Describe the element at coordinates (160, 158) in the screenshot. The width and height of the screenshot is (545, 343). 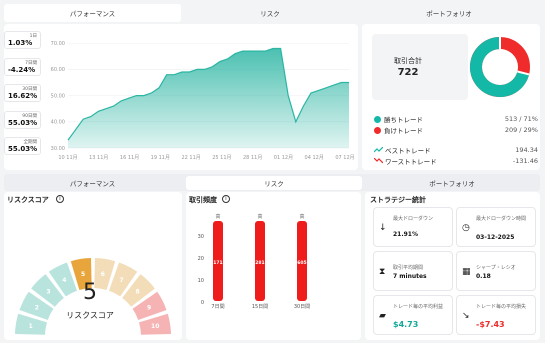
I see `x-tick-label: 19 11月` at that location.